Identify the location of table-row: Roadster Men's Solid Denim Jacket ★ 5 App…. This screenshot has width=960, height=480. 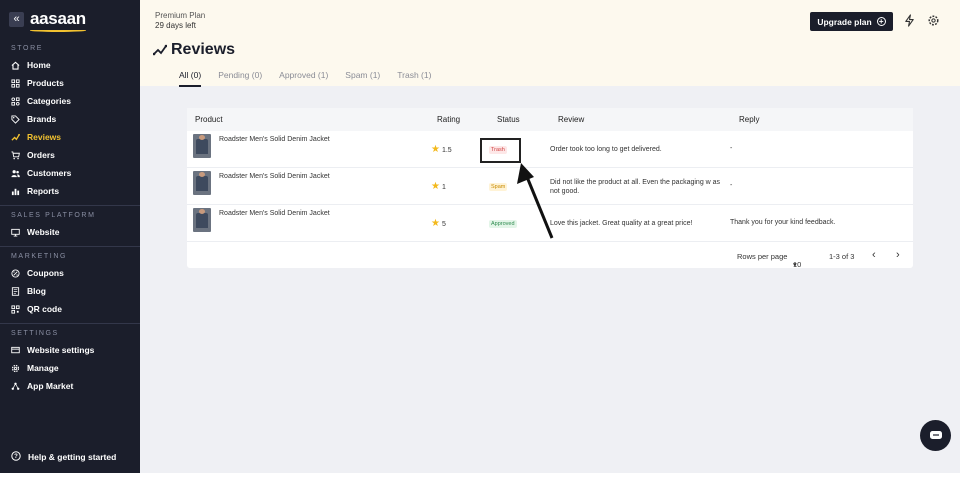
(550, 223).